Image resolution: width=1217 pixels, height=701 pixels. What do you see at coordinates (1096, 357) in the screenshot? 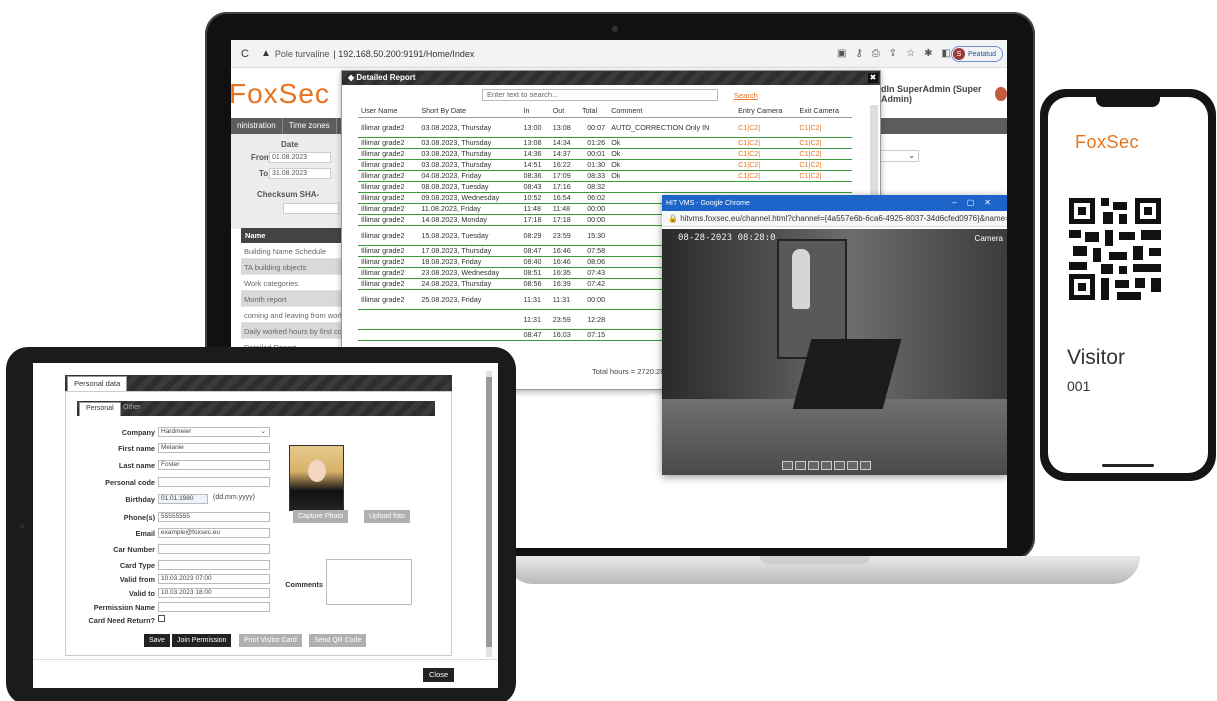
I see `visitor-label: Visitor` at bounding box center [1096, 357].